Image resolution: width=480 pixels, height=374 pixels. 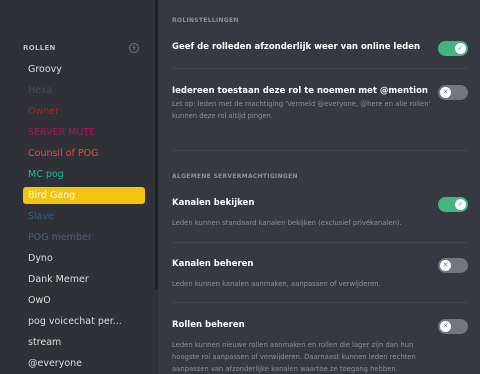 What do you see at coordinates (40, 258) in the screenshot?
I see `role-item-label: Dyno` at bounding box center [40, 258].